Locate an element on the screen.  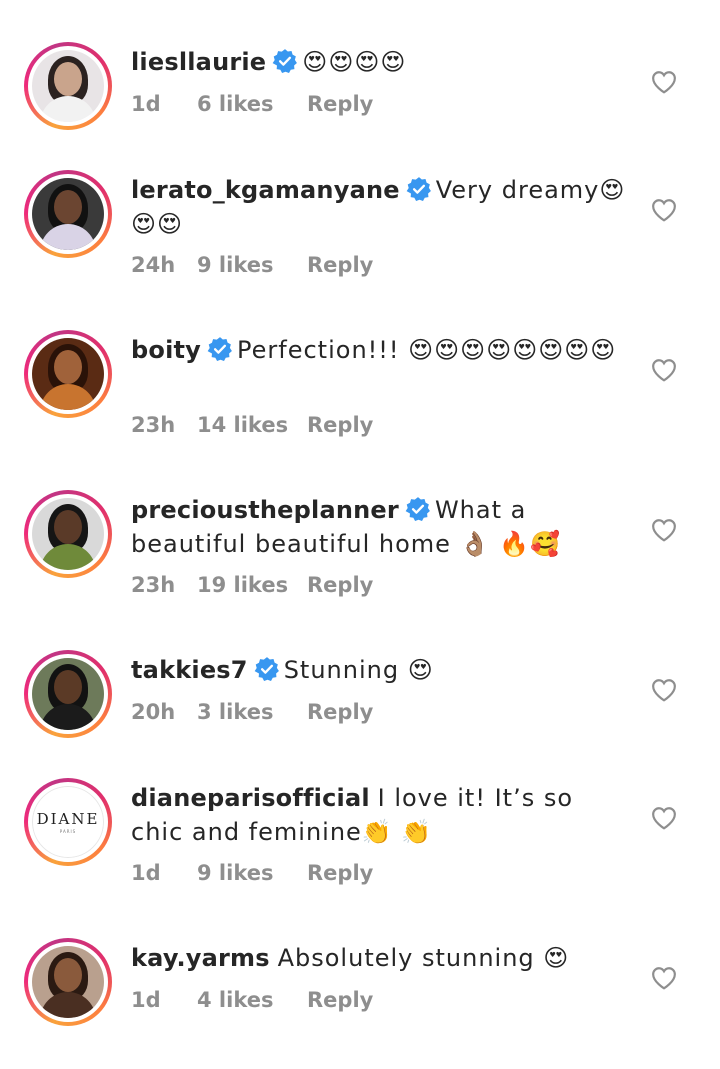
comment-body: kay.yarms Absolutely stunning 😍 is located at coordinates (381, 958).